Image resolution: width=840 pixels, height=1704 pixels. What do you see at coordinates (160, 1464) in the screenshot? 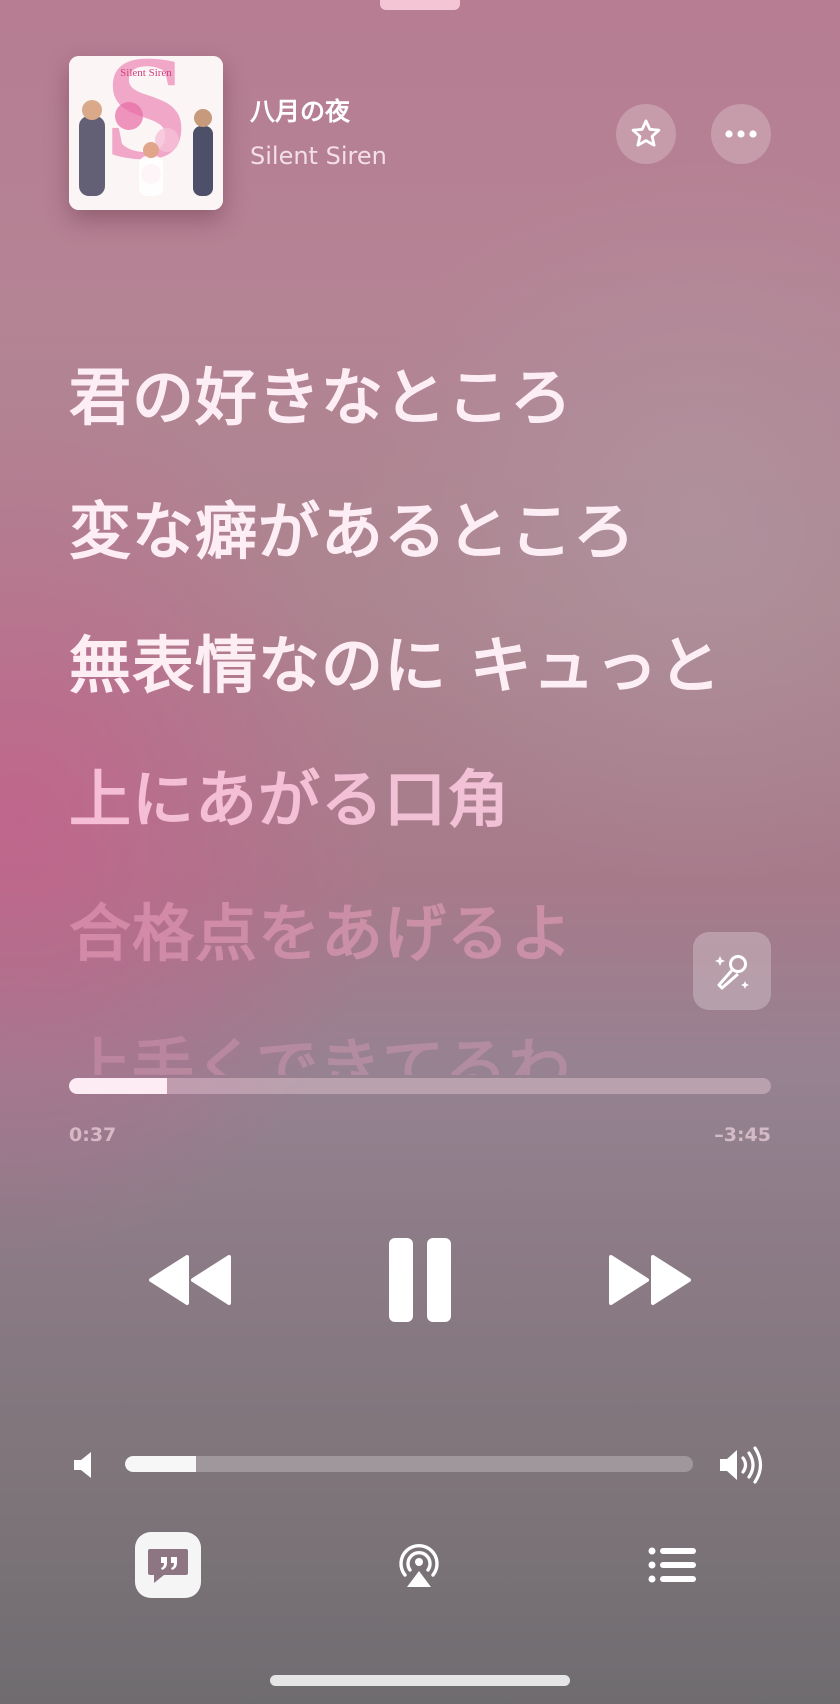
I see `volume-level-fill` at bounding box center [160, 1464].